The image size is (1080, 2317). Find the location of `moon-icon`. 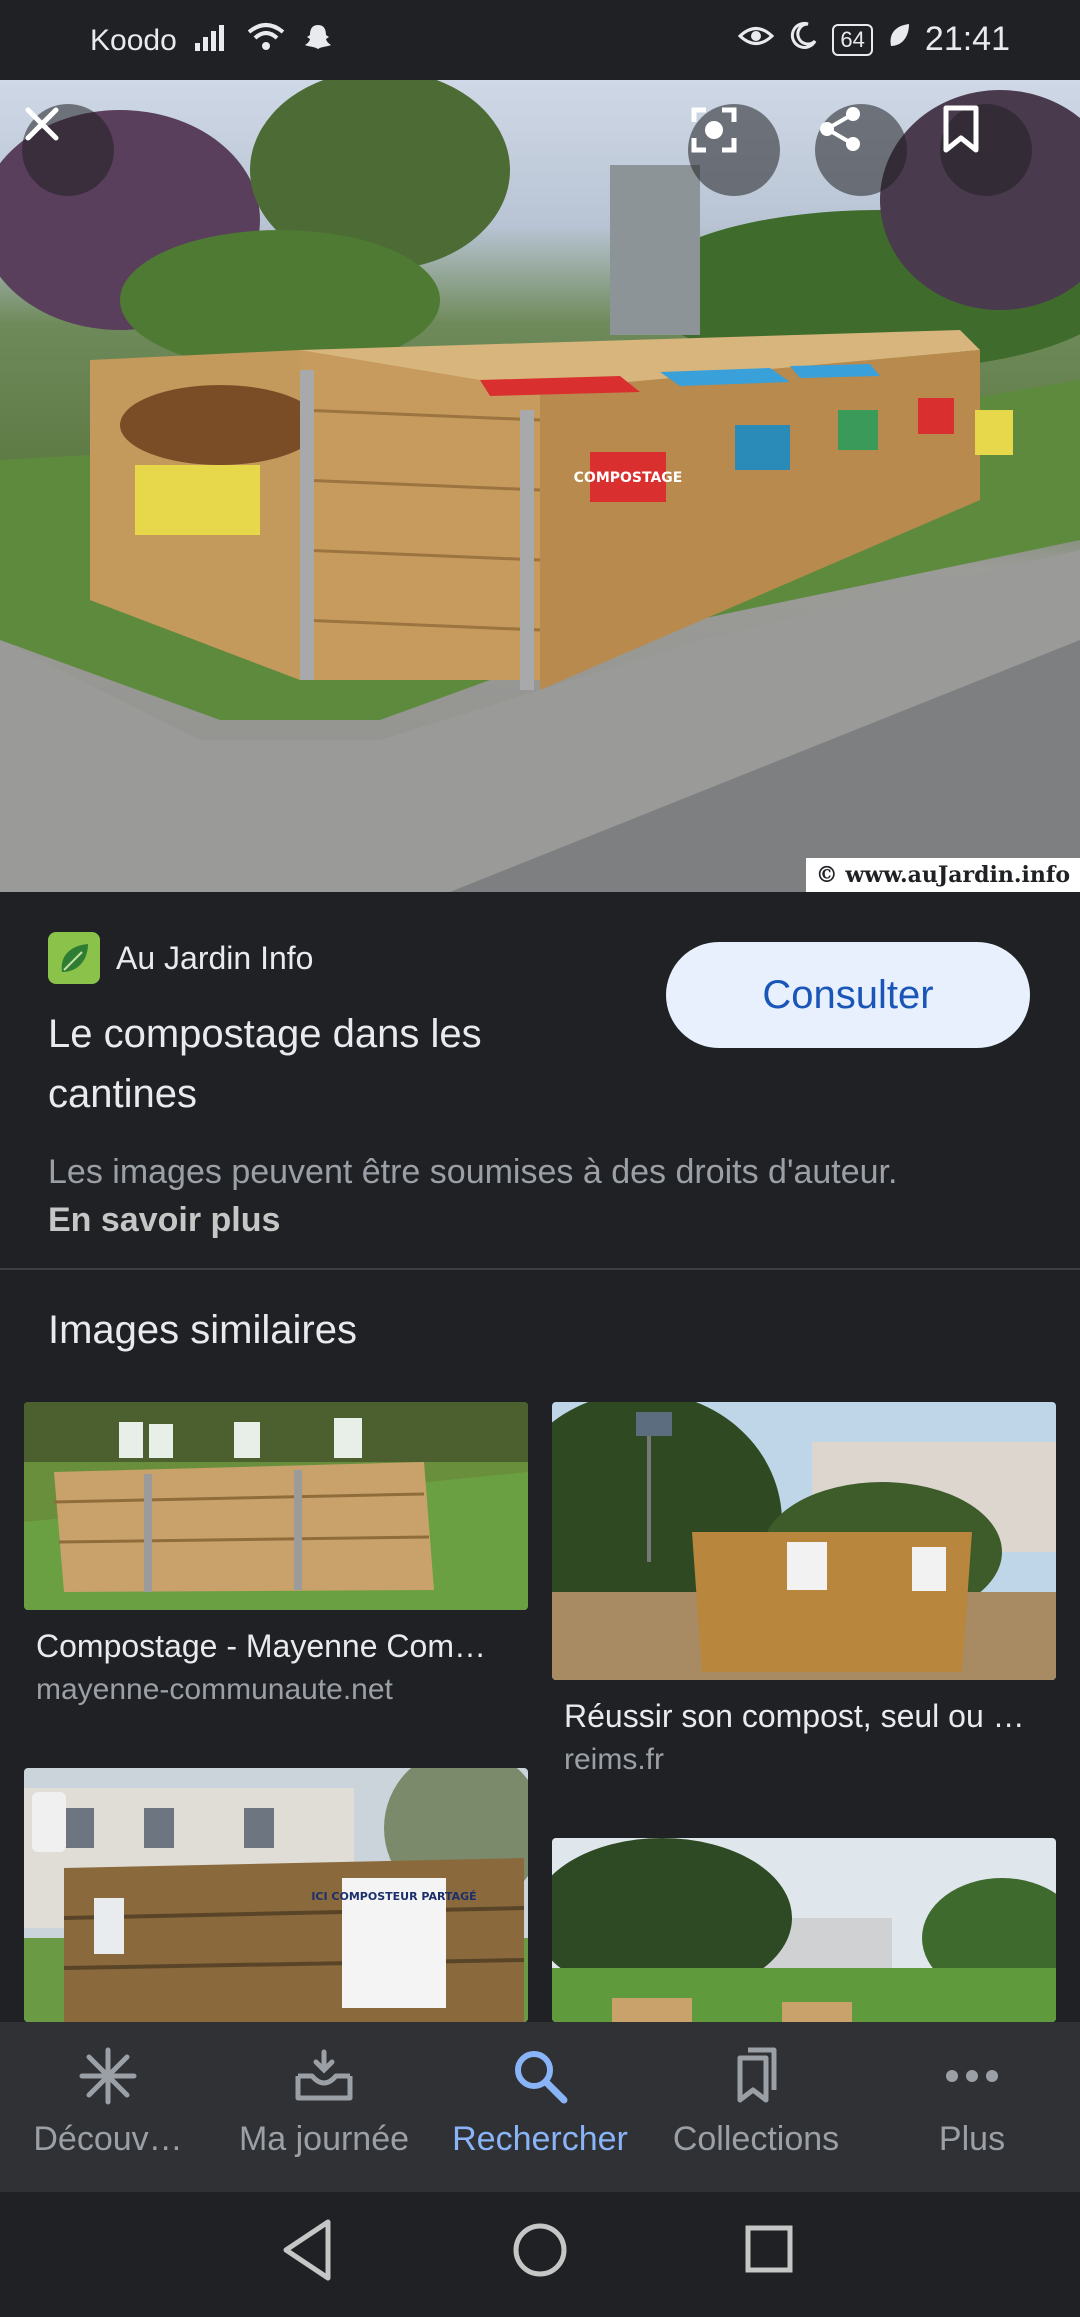

moon-icon is located at coordinates (803, 40).